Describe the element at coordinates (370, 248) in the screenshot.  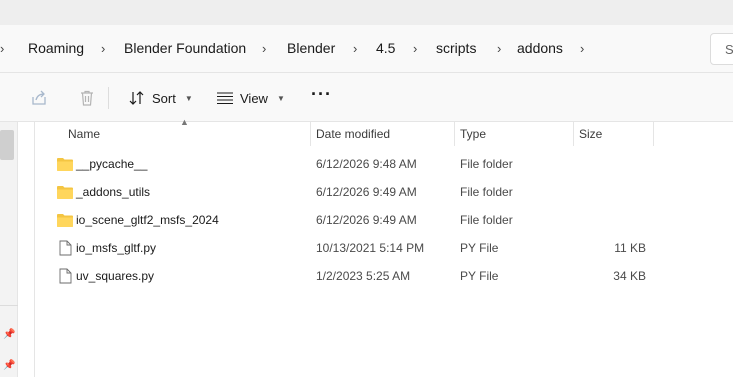
I see `file-date: 10/13/2021 5:14 PM` at that location.